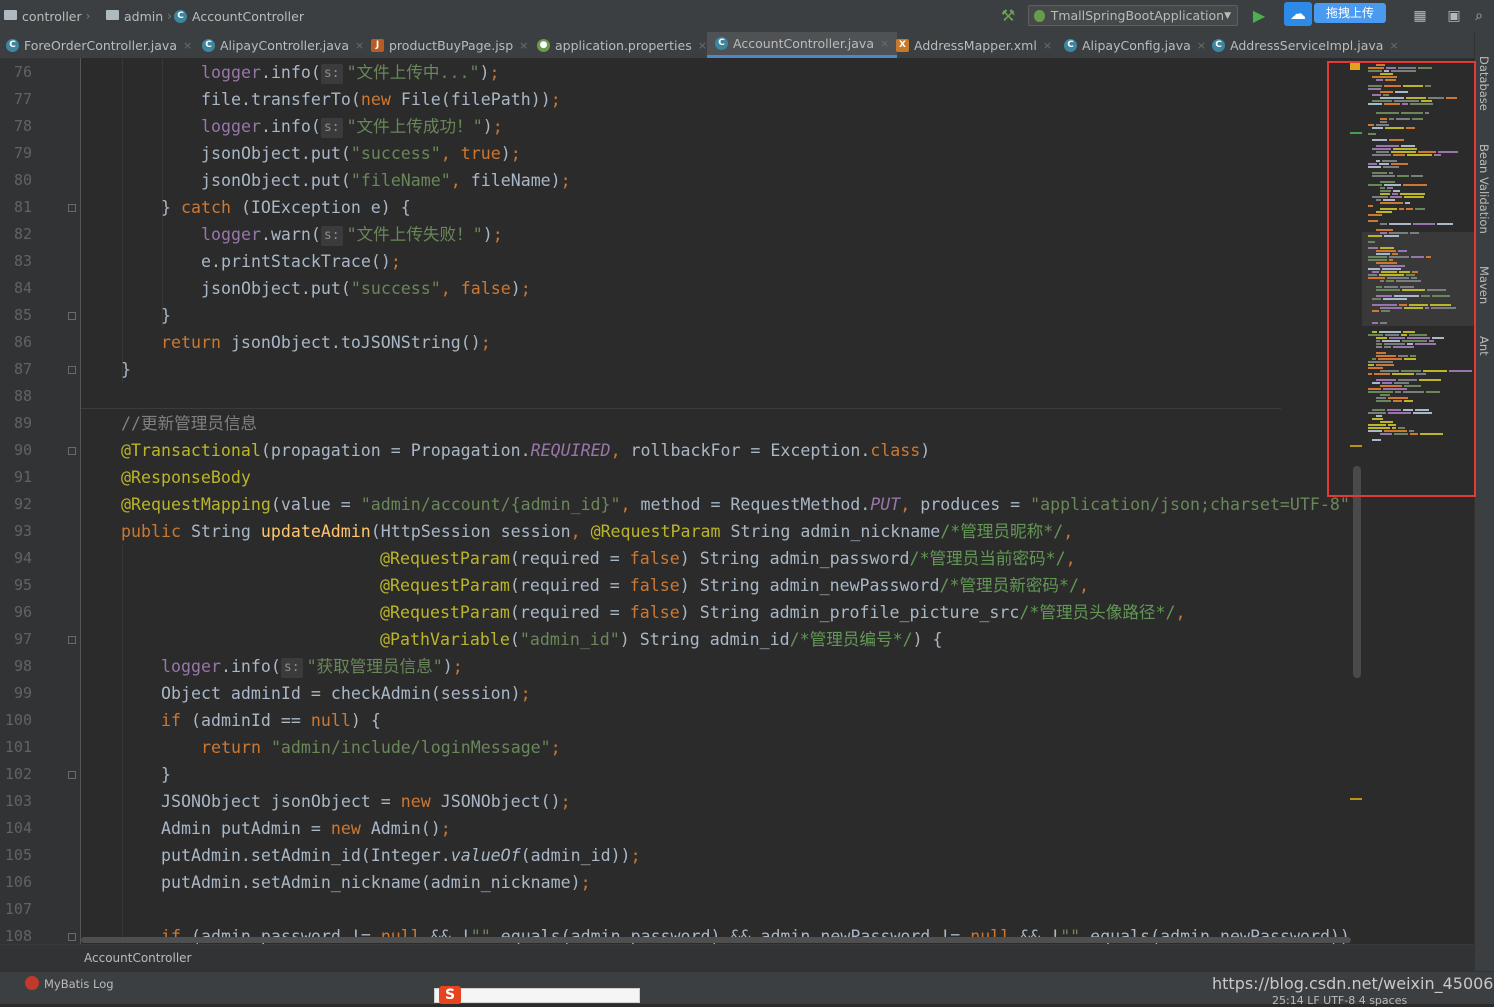 This screenshot has height=1007, width=1494. What do you see at coordinates (1484, 189) in the screenshot?
I see `bean-validation-tool-tab: Bean Validation` at bounding box center [1484, 189].